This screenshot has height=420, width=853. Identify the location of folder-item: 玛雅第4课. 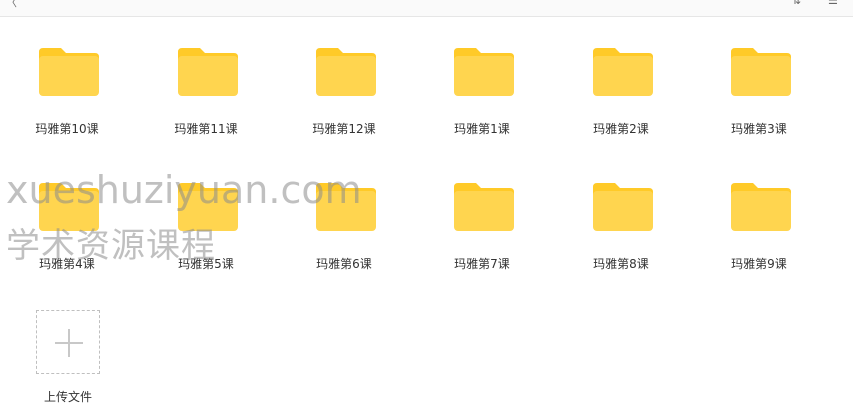
(67, 236).